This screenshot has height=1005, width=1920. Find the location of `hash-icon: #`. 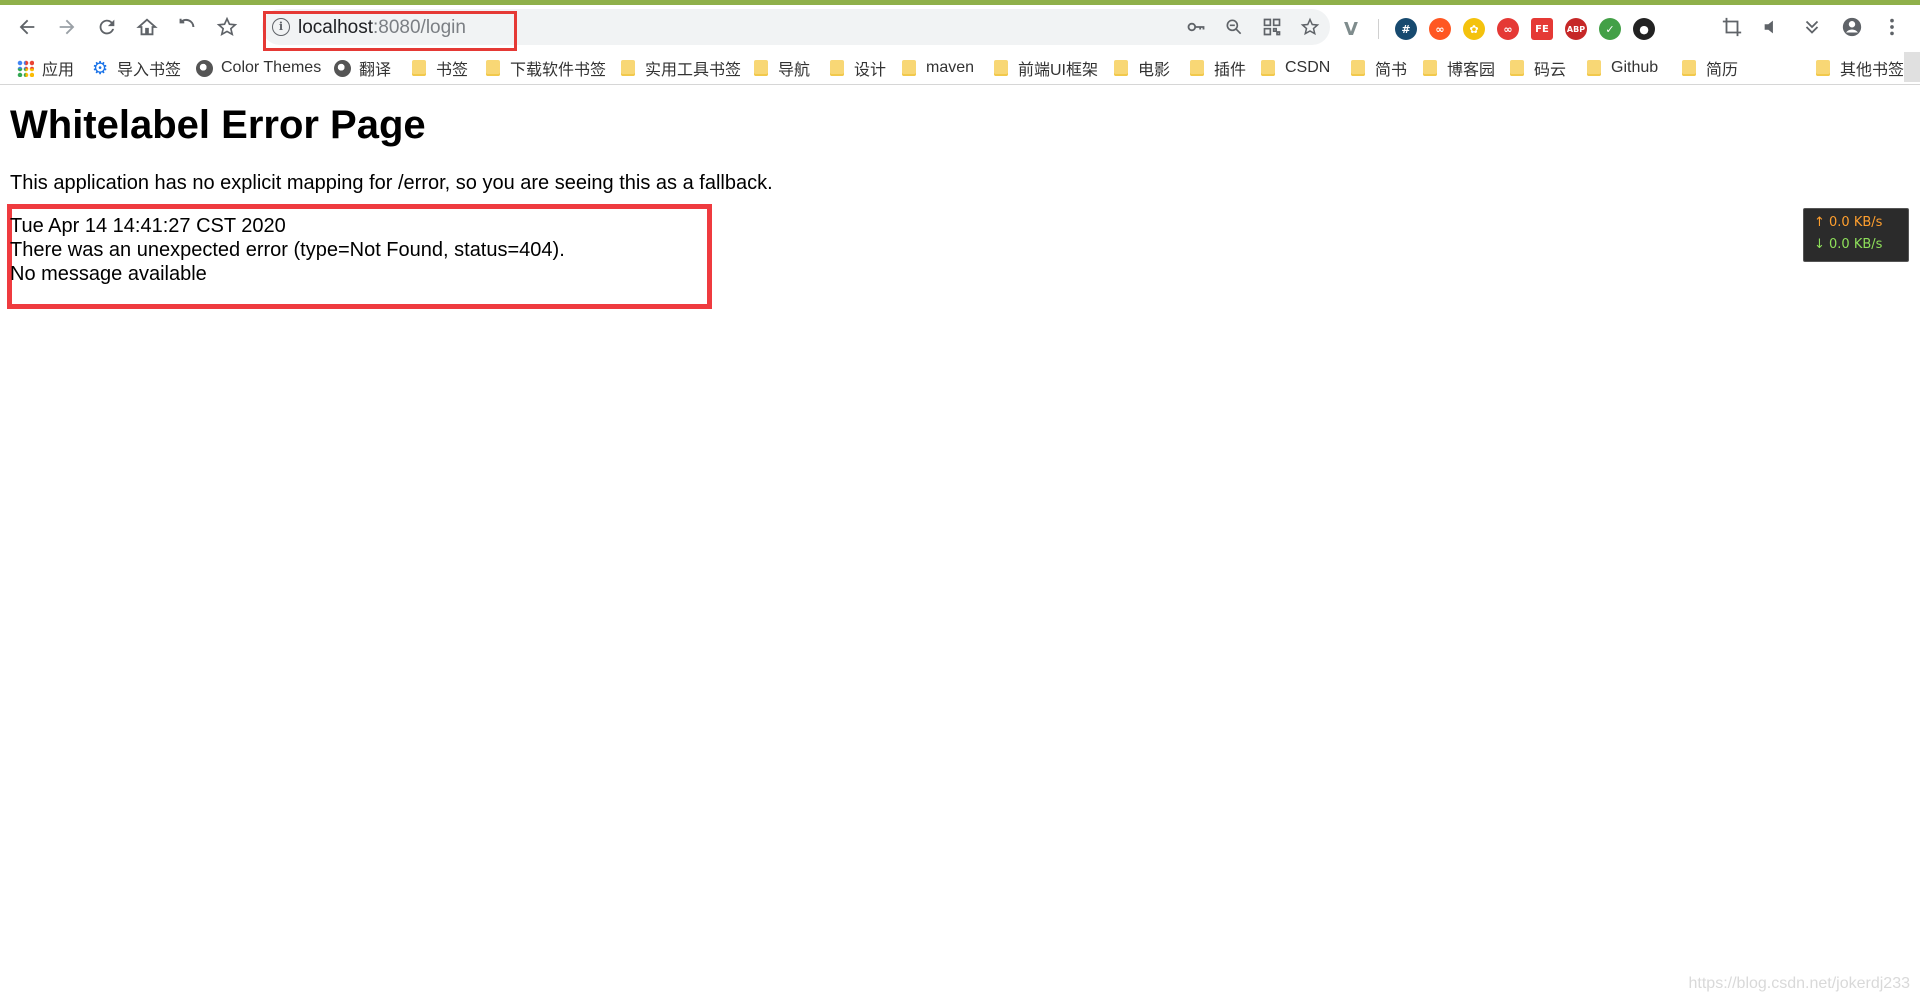

hash-icon: # is located at coordinates (1406, 29).